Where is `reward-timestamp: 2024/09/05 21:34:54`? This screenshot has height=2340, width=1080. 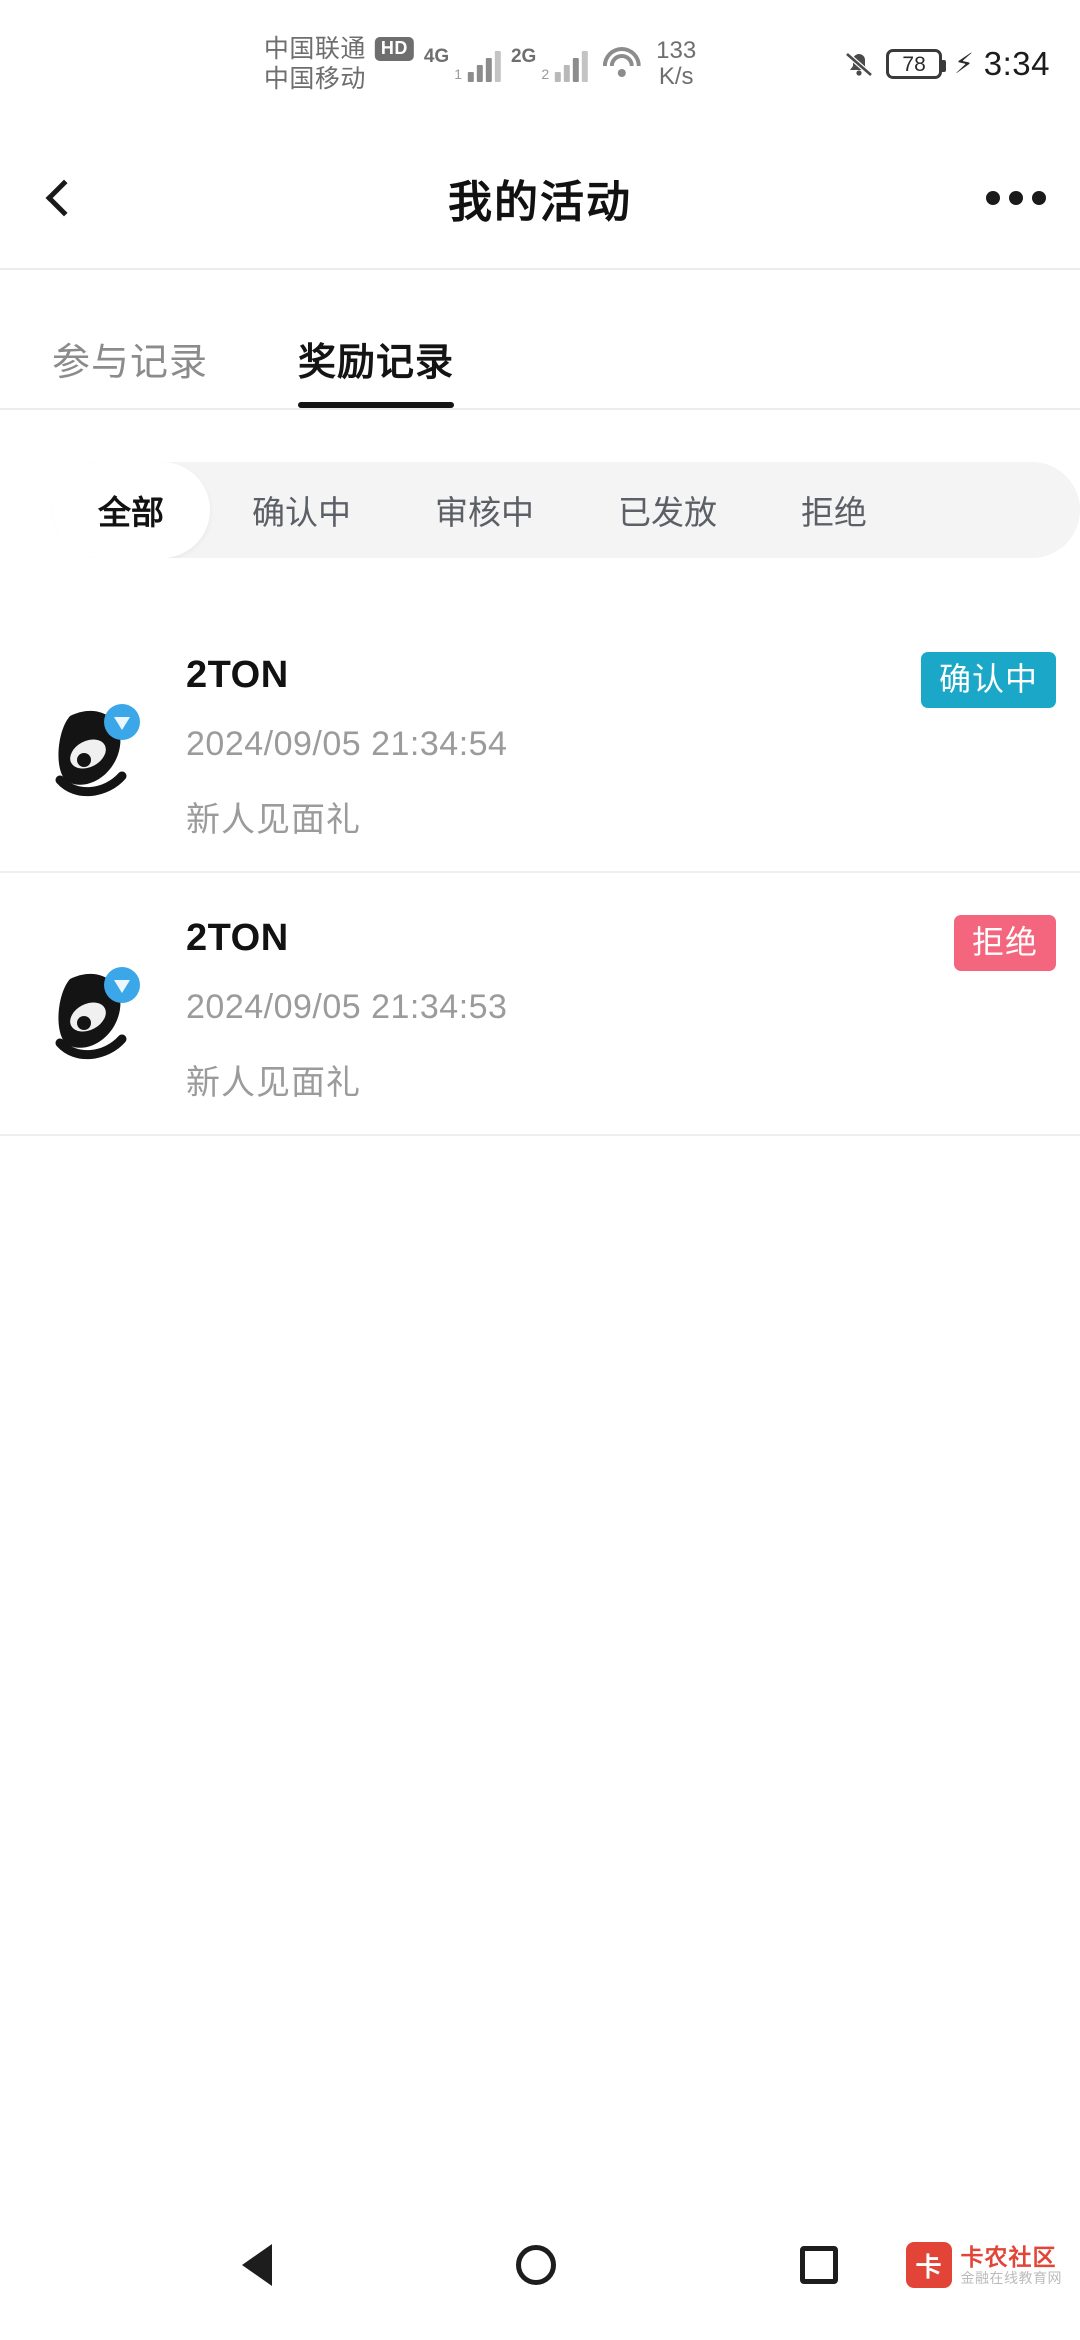 reward-timestamp: 2024/09/05 21:34:54 is located at coordinates (347, 744).